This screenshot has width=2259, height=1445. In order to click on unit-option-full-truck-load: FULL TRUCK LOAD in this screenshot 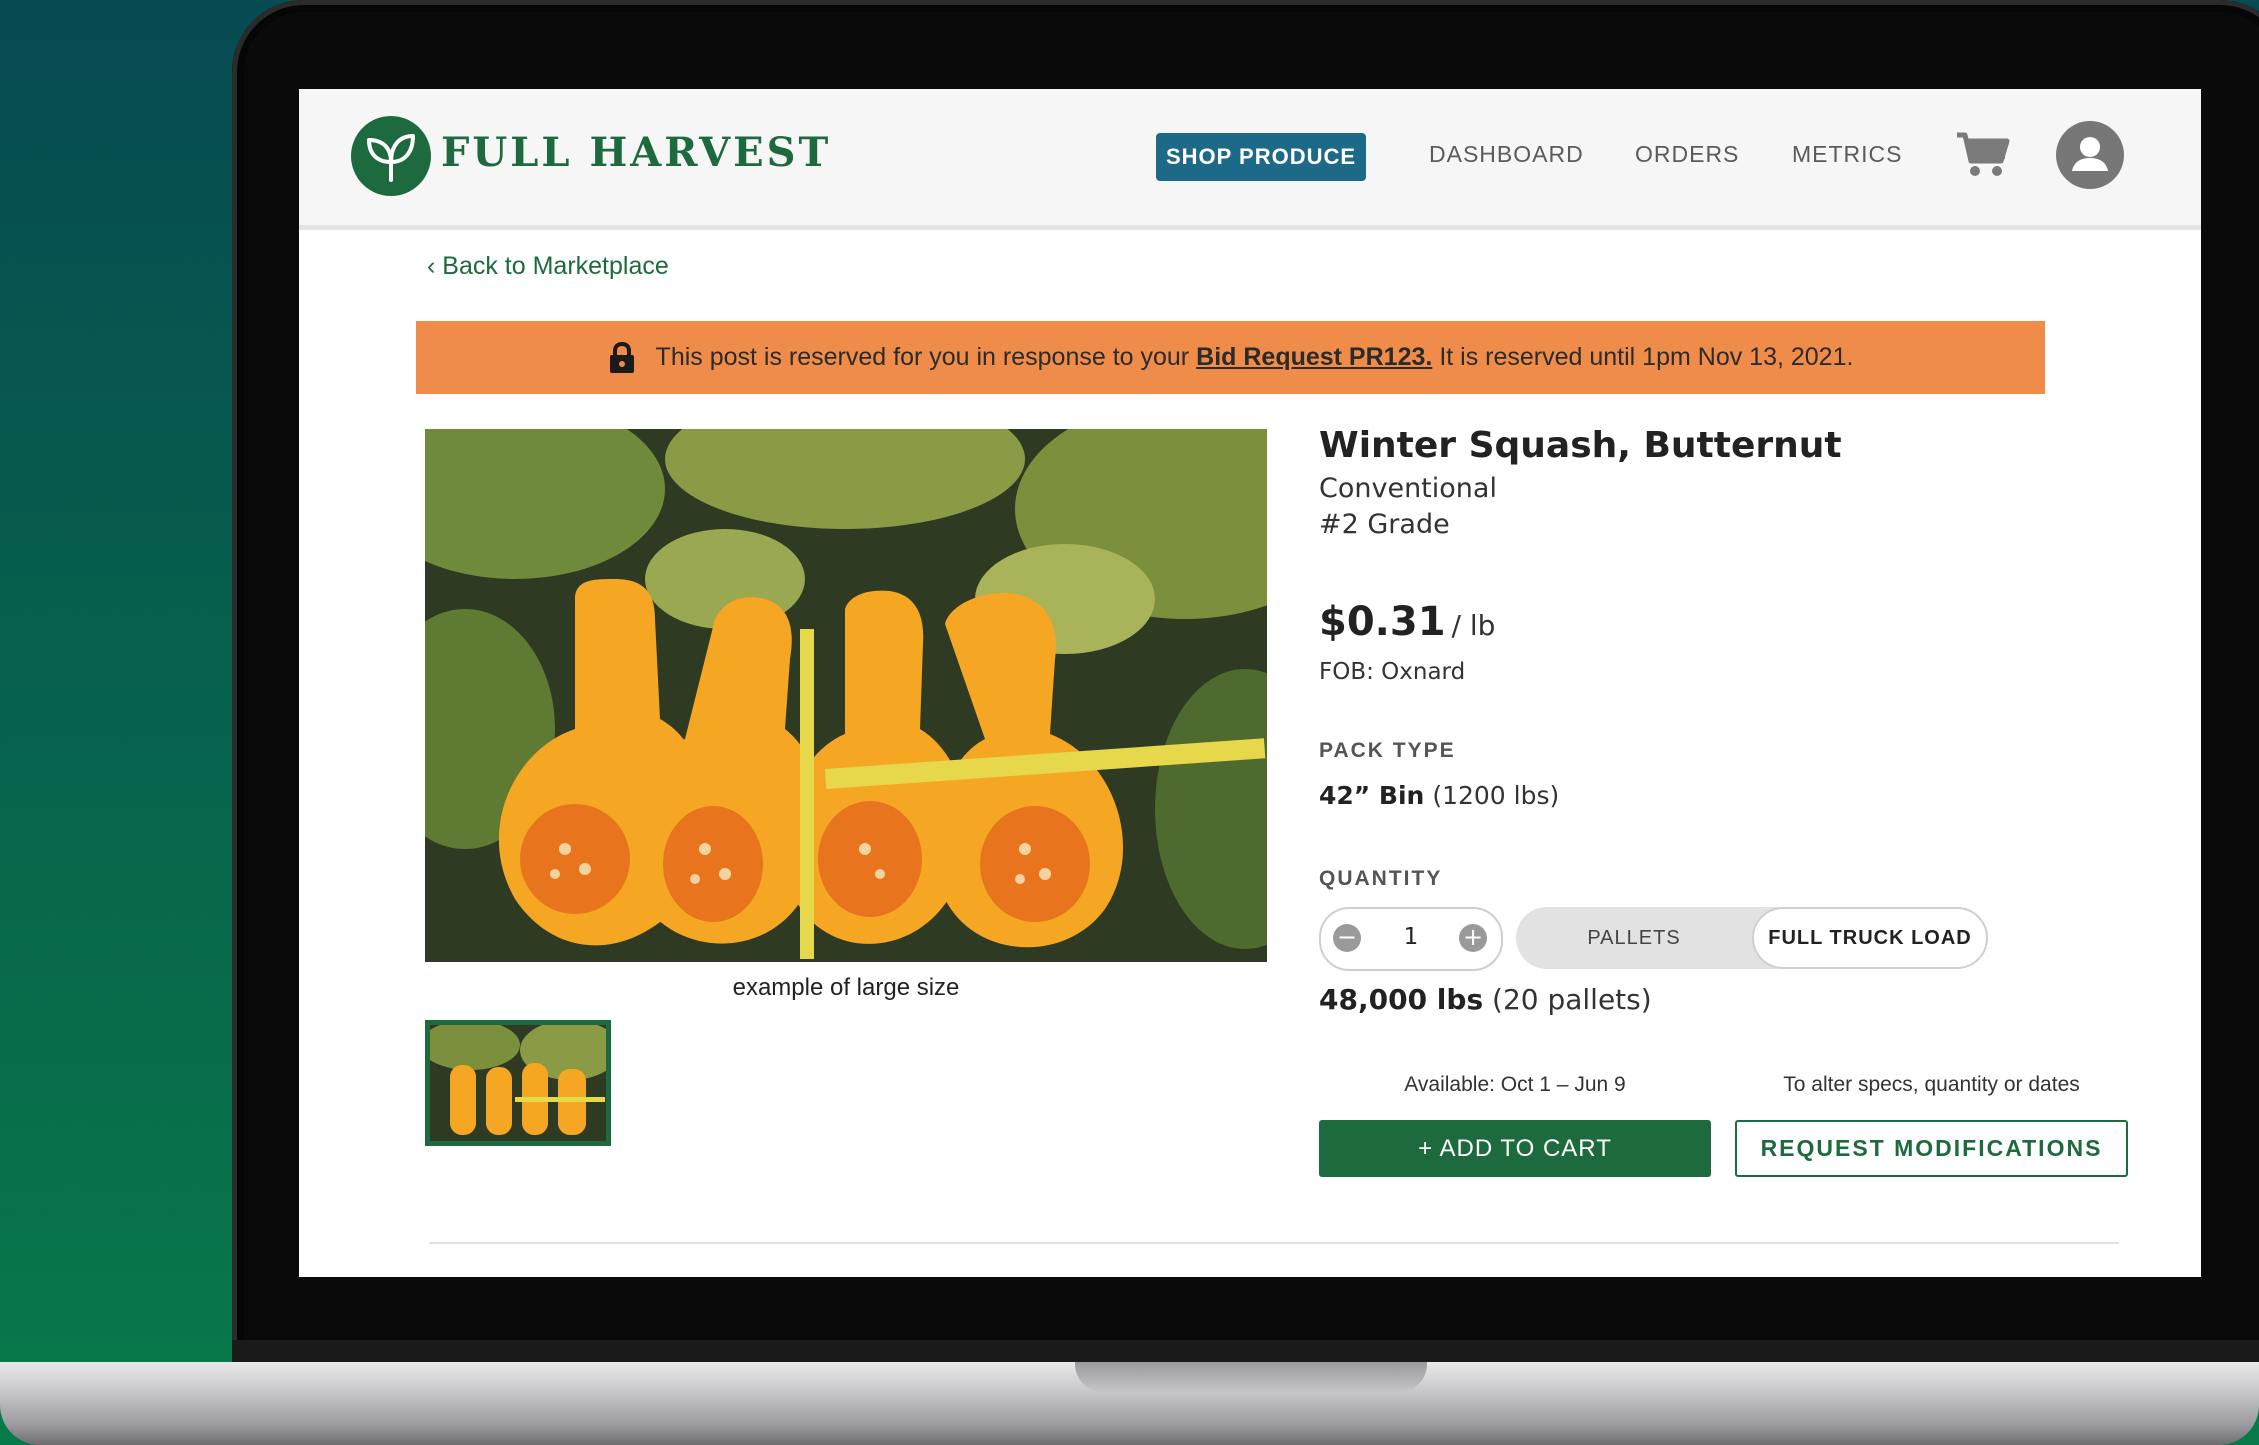, I will do `click(1870, 938)`.